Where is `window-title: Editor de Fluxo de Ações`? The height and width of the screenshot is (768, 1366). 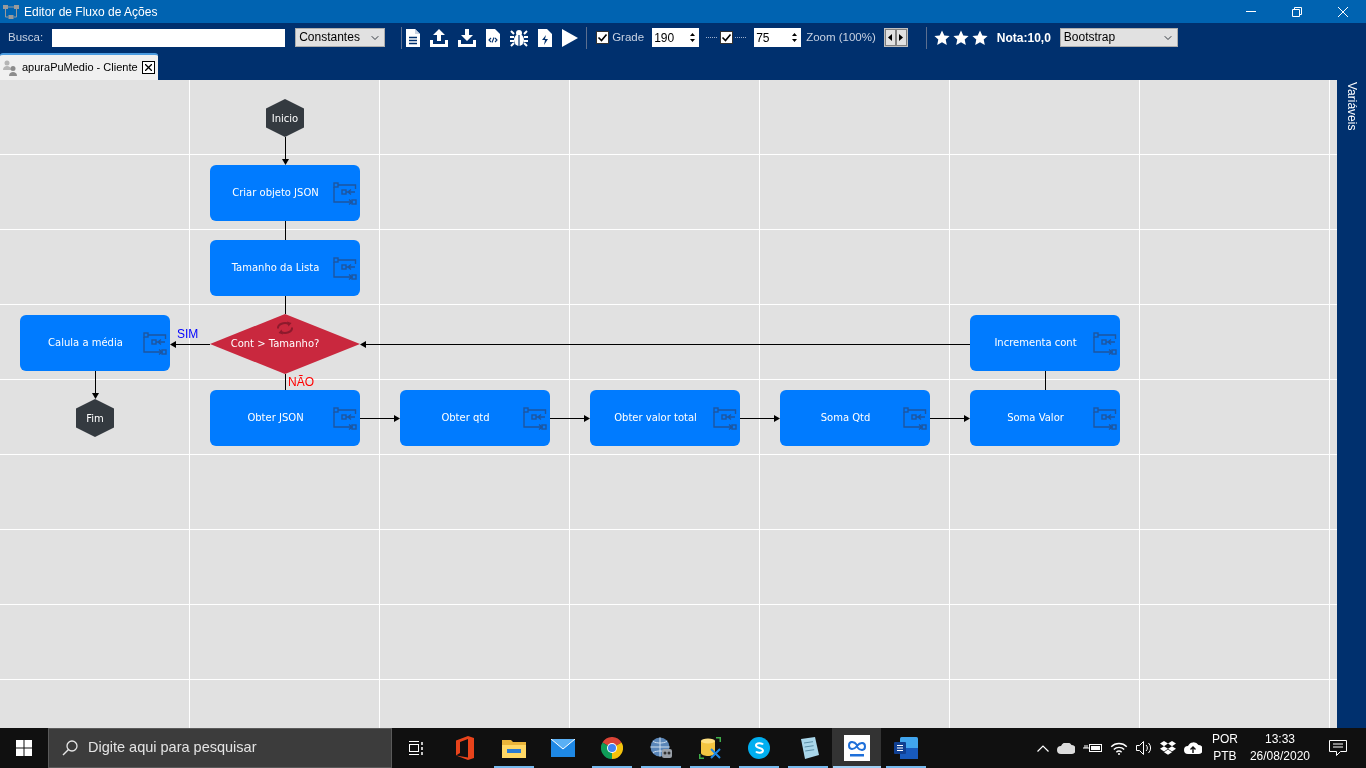
window-title: Editor de Fluxo de Ações is located at coordinates (91, 12).